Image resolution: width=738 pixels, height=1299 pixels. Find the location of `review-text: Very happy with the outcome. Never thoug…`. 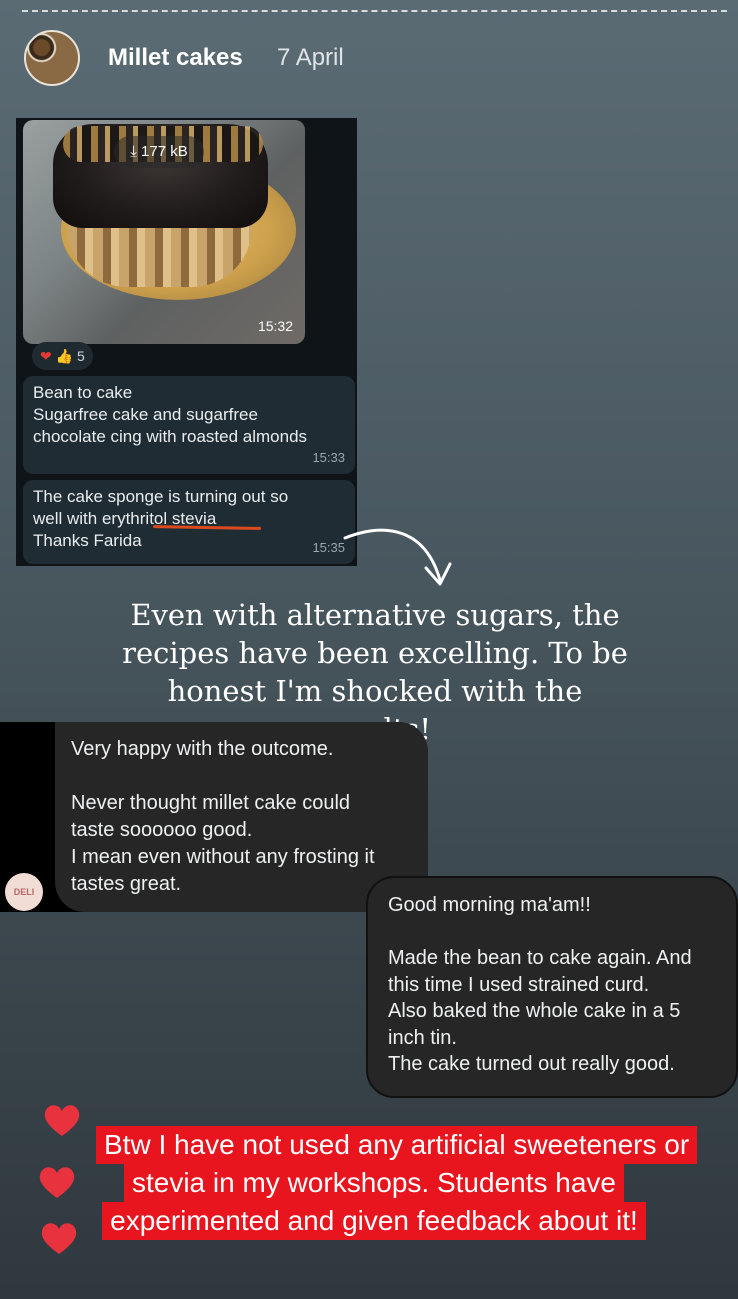

review-text: Very happy with the outcome. Never thoug… is located at coordinates (223, 816).